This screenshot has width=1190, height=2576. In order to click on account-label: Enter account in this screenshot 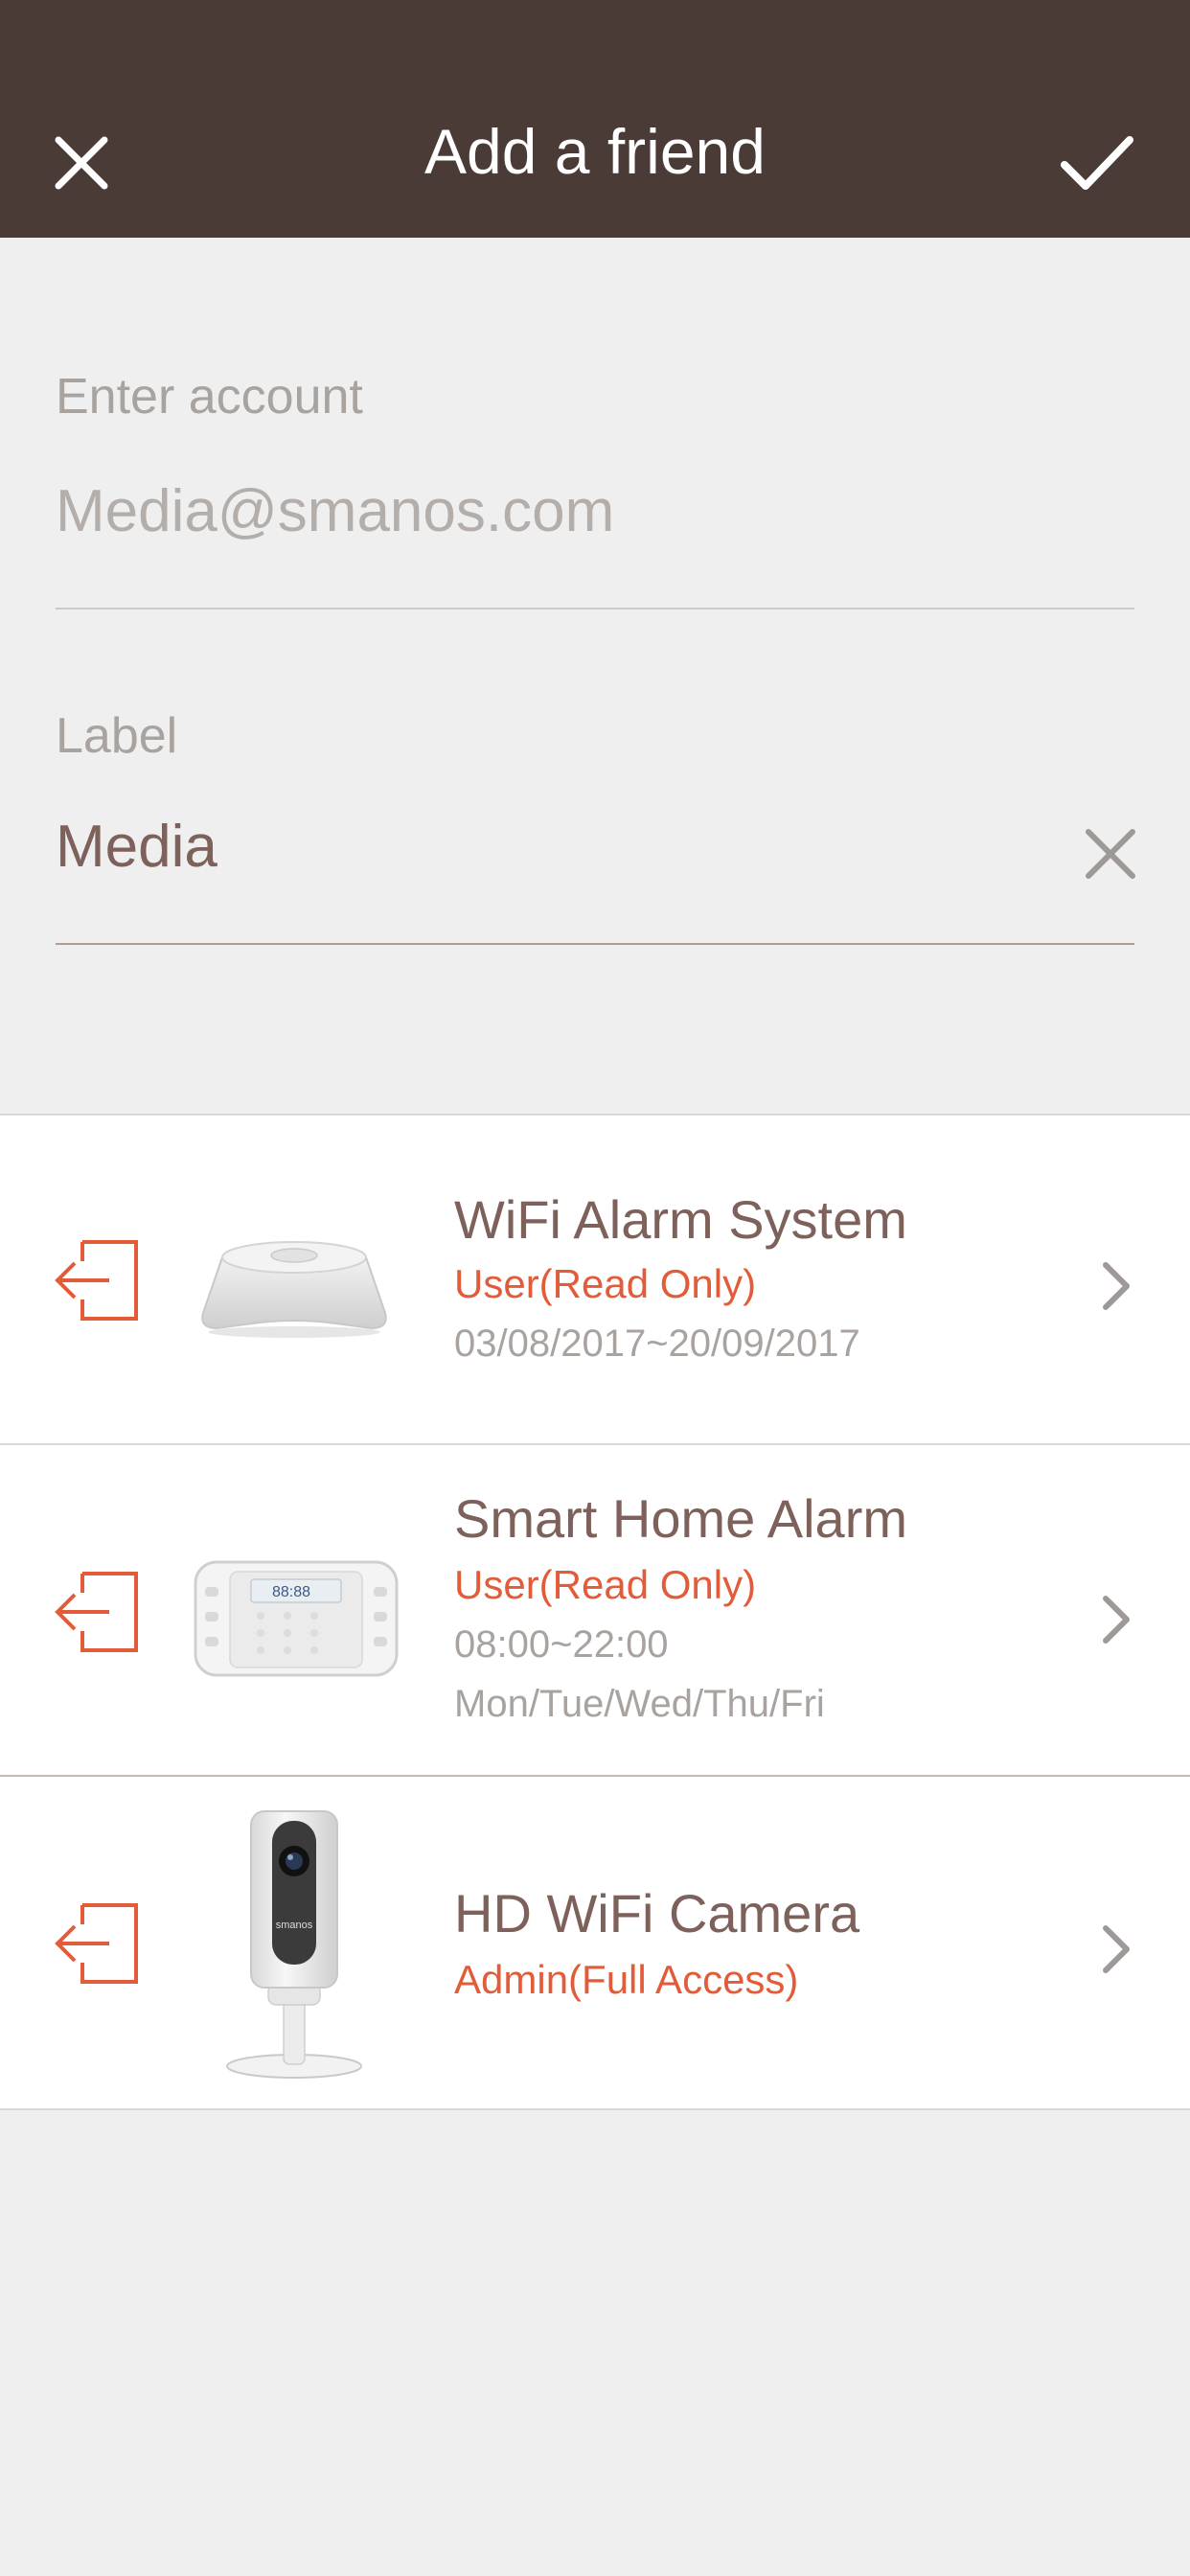, I will do `click(210, 397)`.